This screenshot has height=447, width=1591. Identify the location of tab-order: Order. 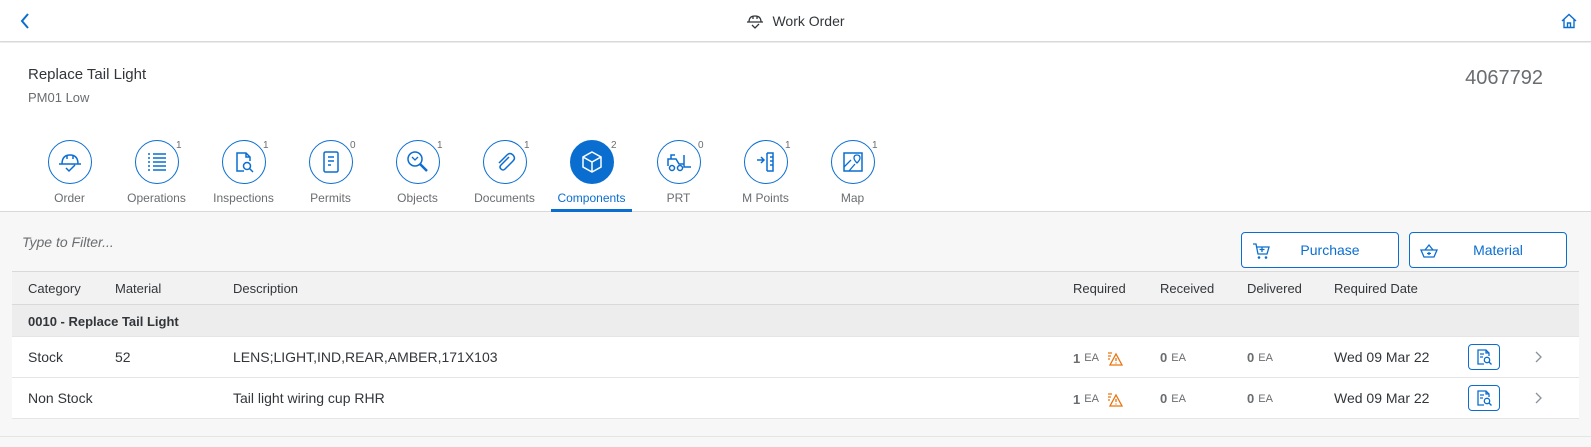
(69, 175).